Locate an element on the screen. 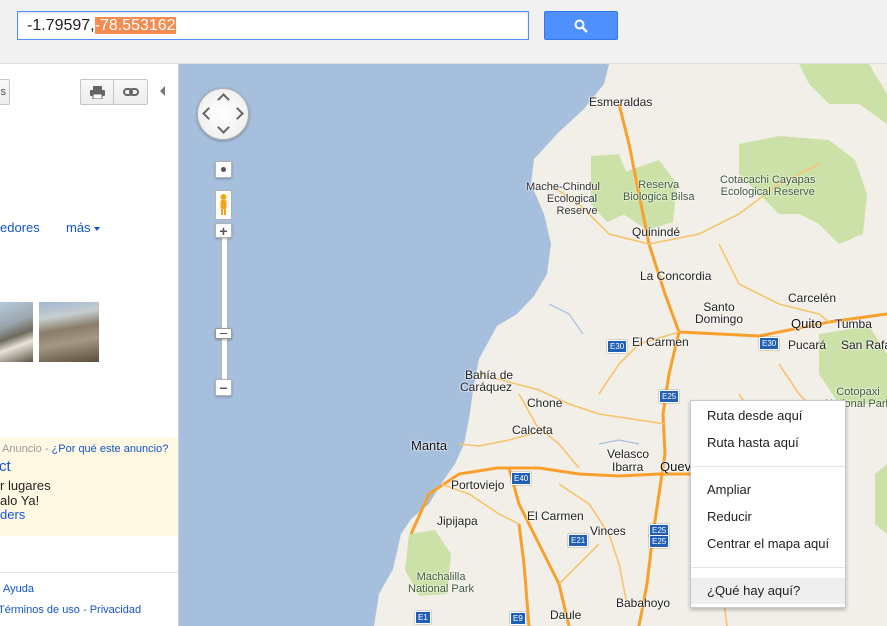  footer-links: Términos de uso - Privacidad is located at coordinates (71, 610).